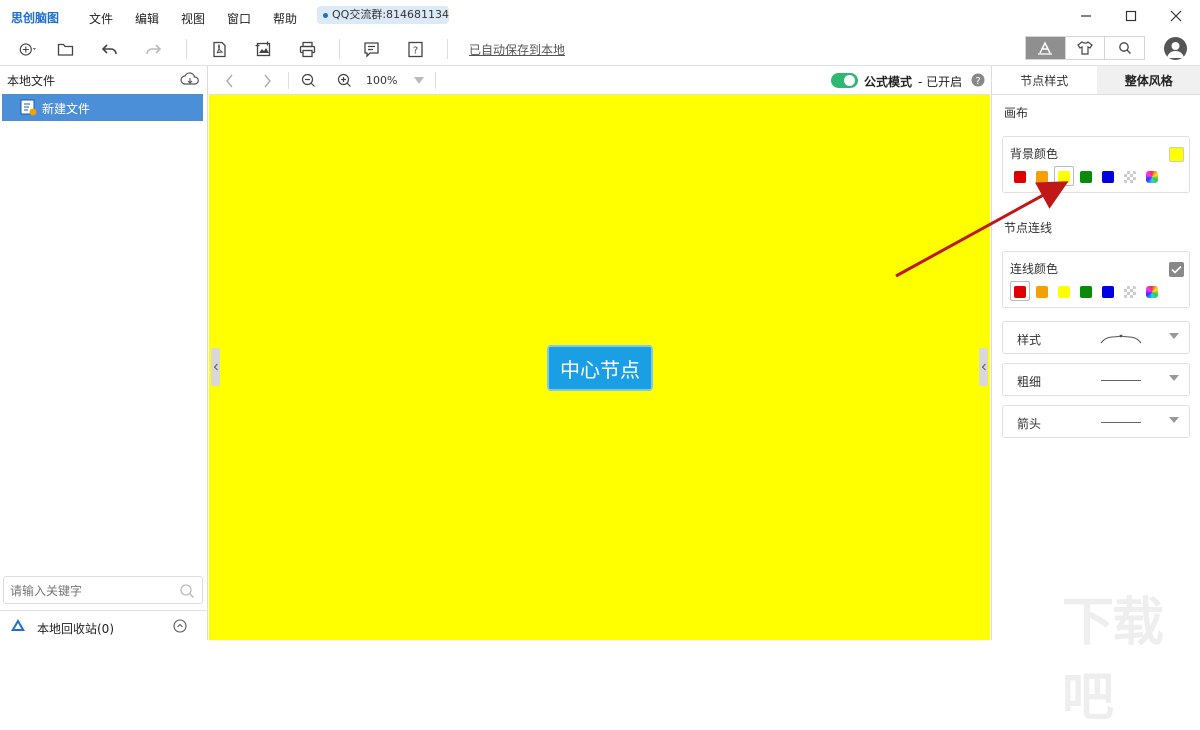  Describe the element at coordinates (517, 49) in the screenshot. I see `autosave-link: 已自动保存到本地` at that location.